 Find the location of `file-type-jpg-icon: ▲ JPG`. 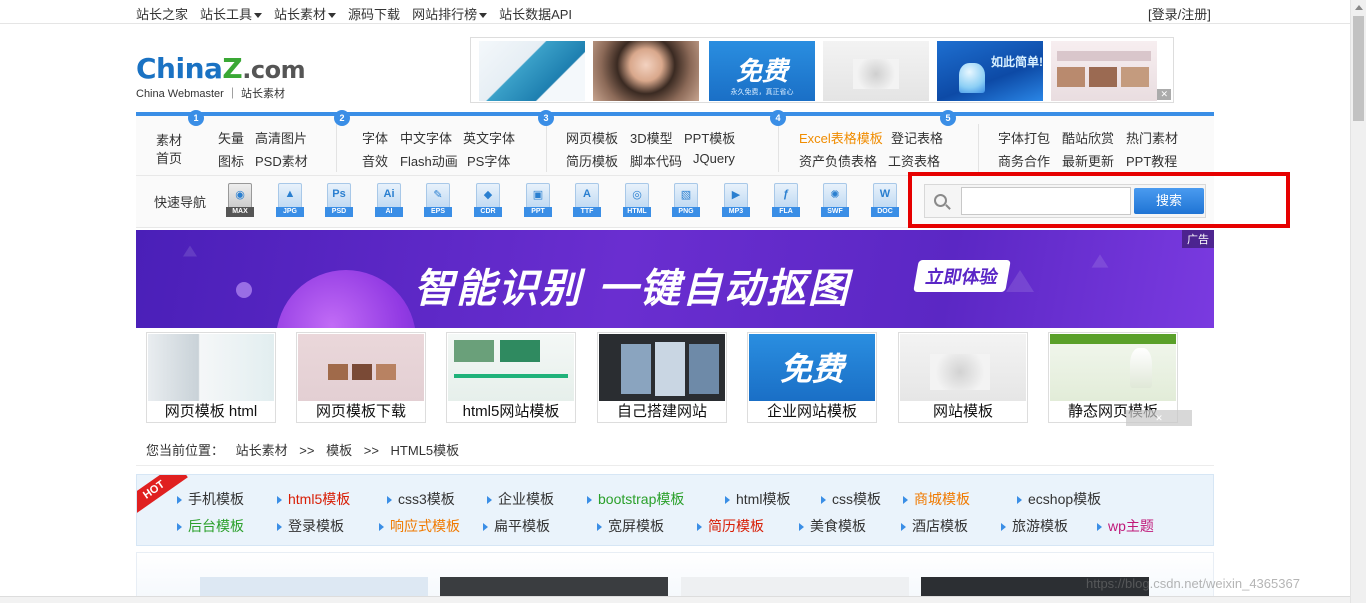

file-type-jpg-icon: ▲ JPG is located at coordinates (290, 200).